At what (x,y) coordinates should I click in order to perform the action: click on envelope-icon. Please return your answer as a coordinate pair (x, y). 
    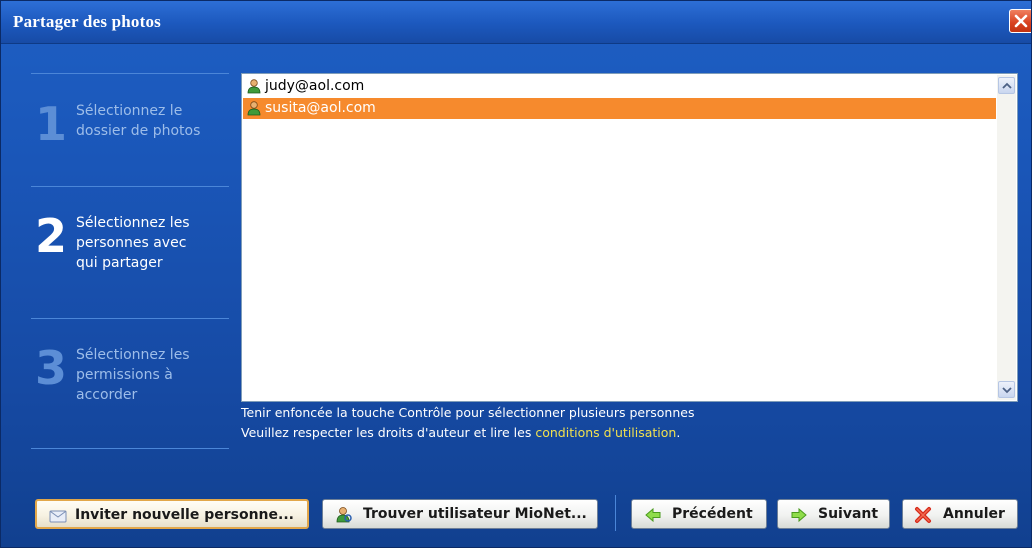
    Looking at the image, I should click on (58, 516).